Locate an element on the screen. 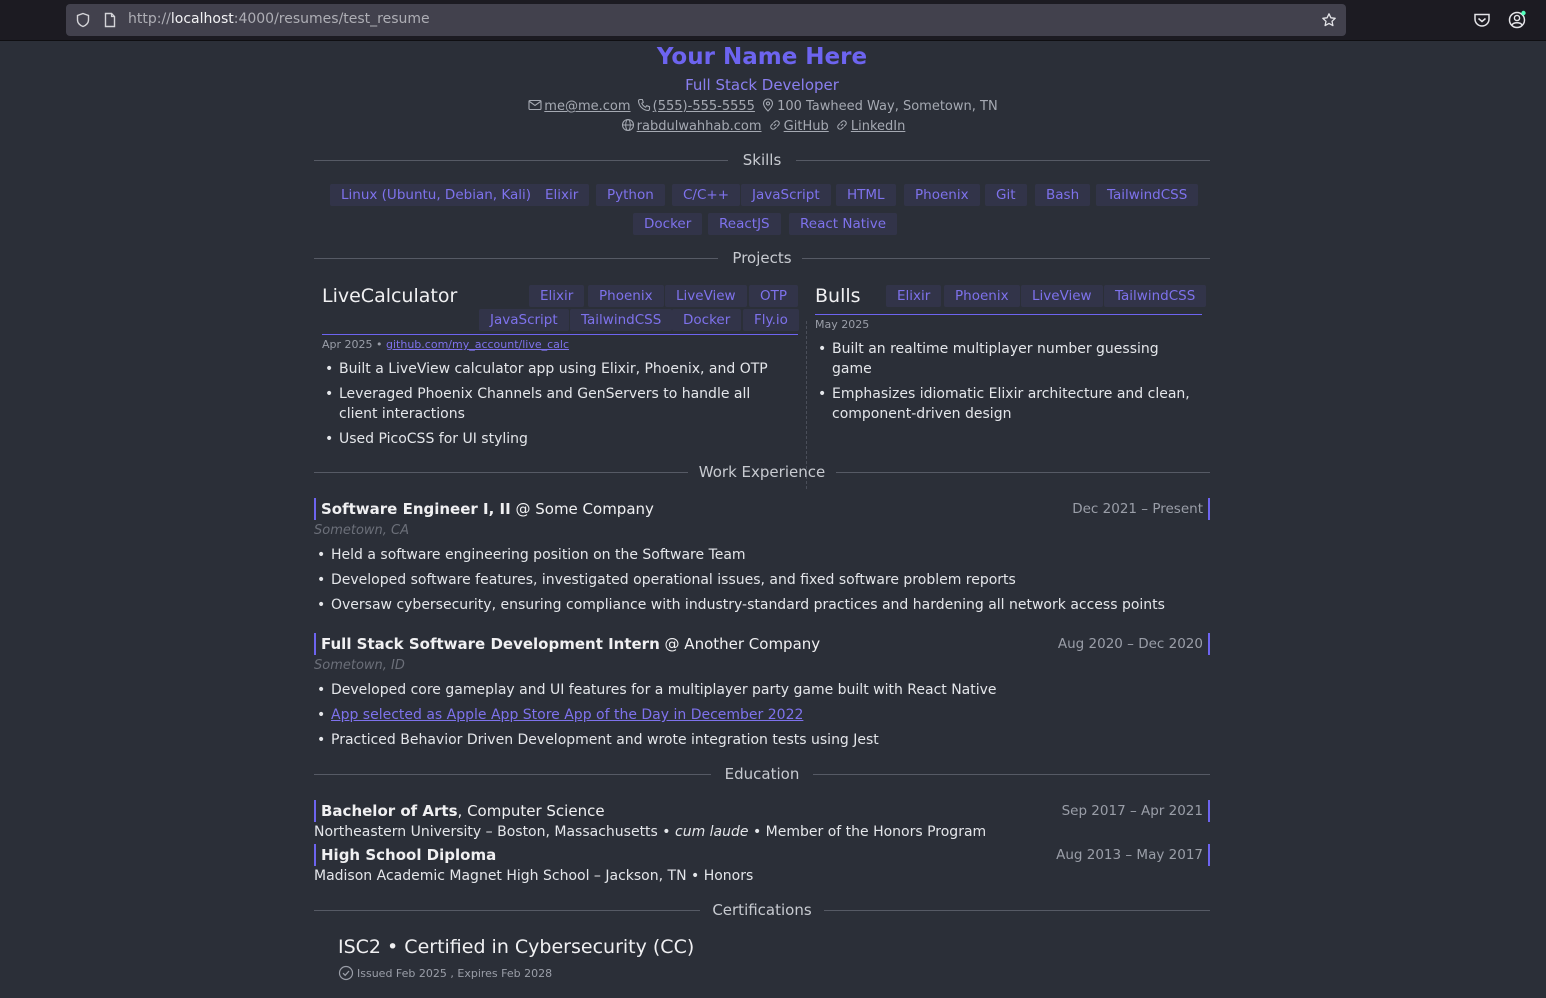  section-title: Work Experience is located at coordinates (762, 472).